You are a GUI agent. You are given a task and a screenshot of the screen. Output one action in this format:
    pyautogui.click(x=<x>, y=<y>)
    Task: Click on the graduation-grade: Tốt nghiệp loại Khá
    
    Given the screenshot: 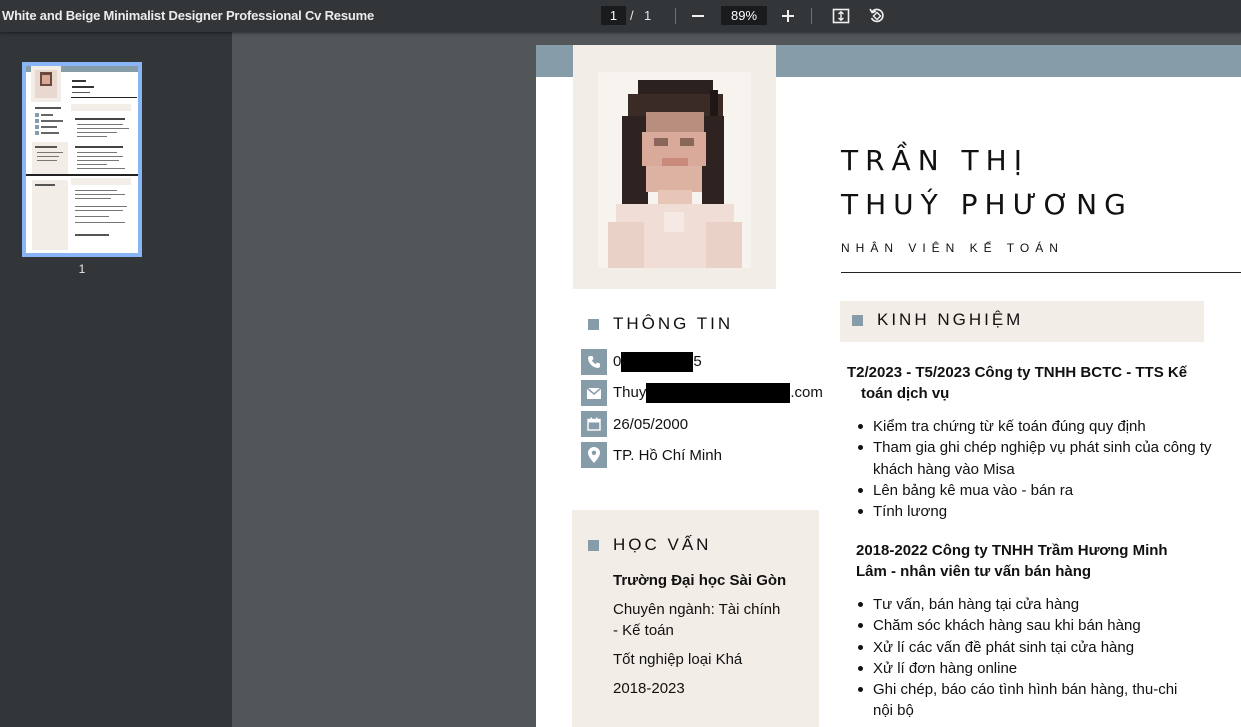 What is the action you would take?
    pyautogui.click(x=678, y=659)
    